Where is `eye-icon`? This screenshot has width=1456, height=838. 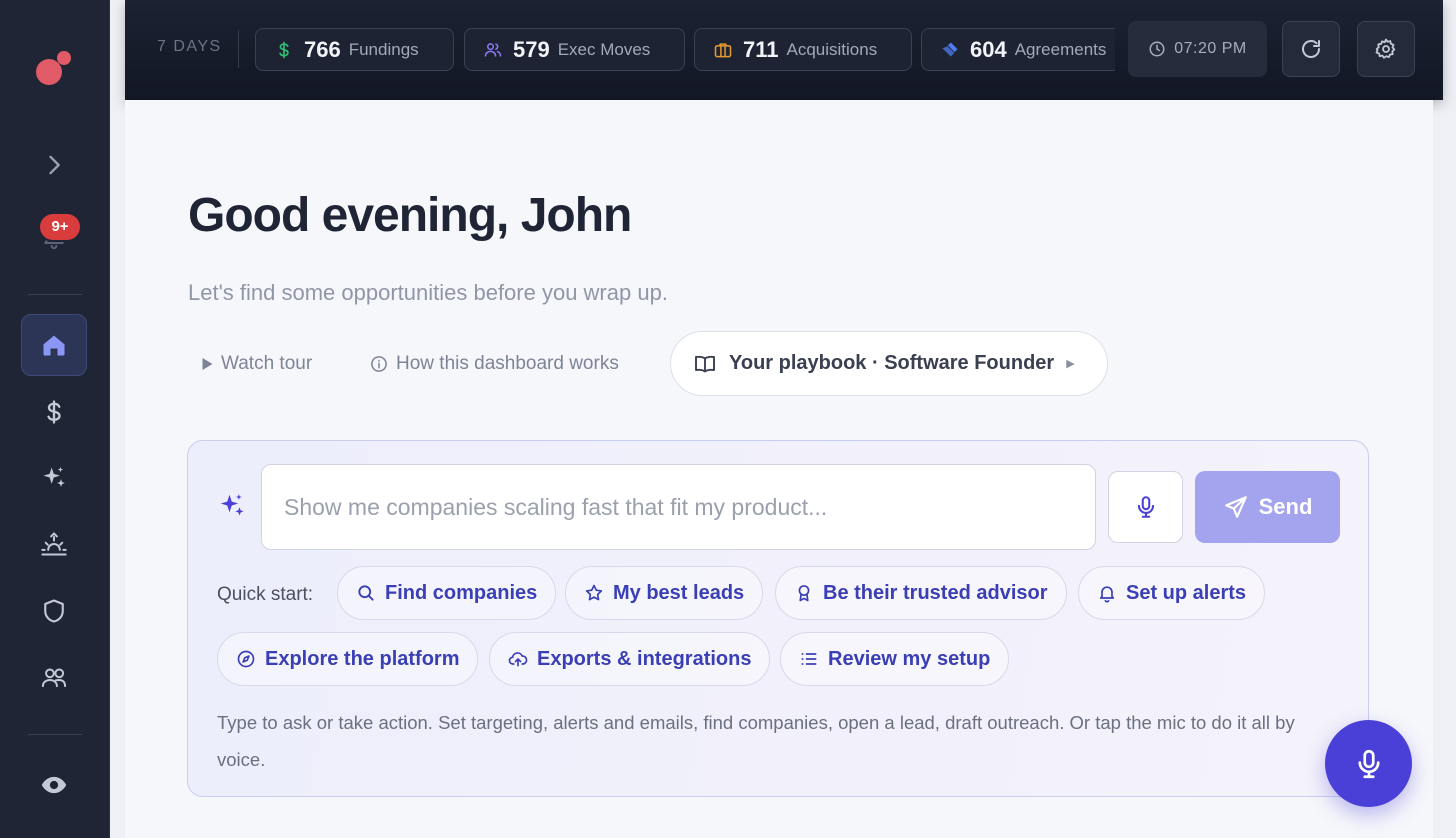 eye-icon is located at coordinates (54, 785).